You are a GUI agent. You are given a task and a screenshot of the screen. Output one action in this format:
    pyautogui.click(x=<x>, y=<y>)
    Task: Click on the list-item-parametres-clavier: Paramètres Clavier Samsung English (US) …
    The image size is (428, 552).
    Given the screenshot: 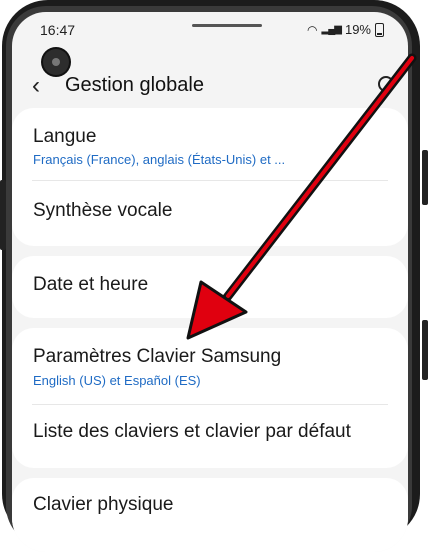 What is the action you would take?
    pyautogui.click(x=210, y=366)
    